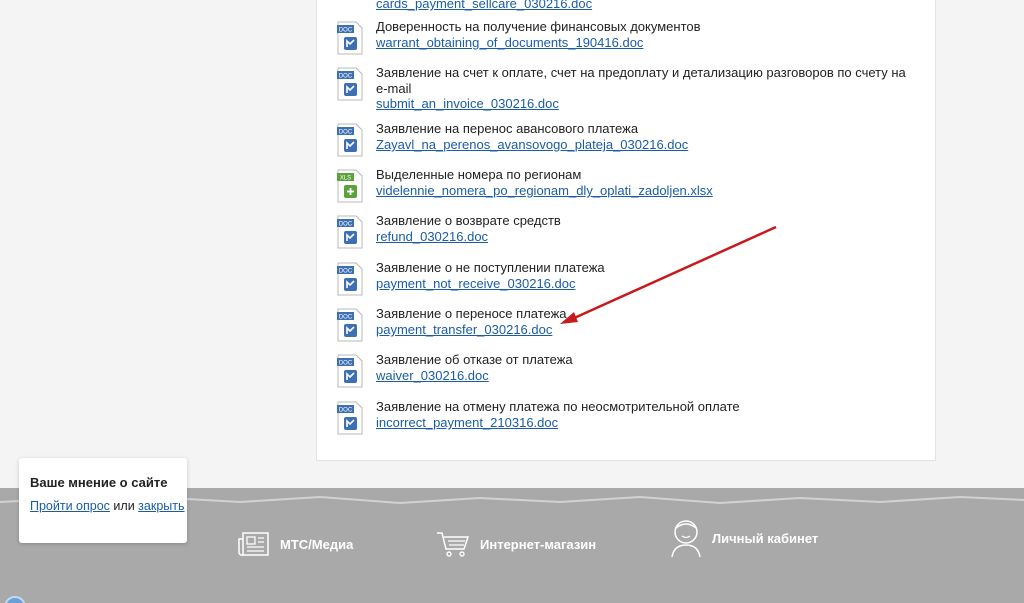 This screenshot has height=603, width=1024. Describe the element at coordinates (161, 506) in the screenshot. I see `close-survey-link: закрыть` at that location.